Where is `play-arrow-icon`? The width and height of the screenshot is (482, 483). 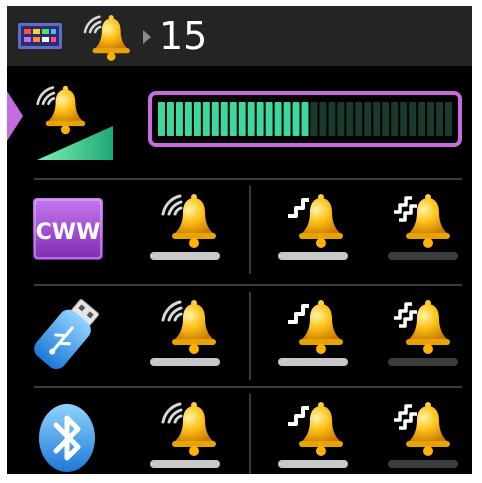 play-arrow-icon is located at coordinates (147, 37).